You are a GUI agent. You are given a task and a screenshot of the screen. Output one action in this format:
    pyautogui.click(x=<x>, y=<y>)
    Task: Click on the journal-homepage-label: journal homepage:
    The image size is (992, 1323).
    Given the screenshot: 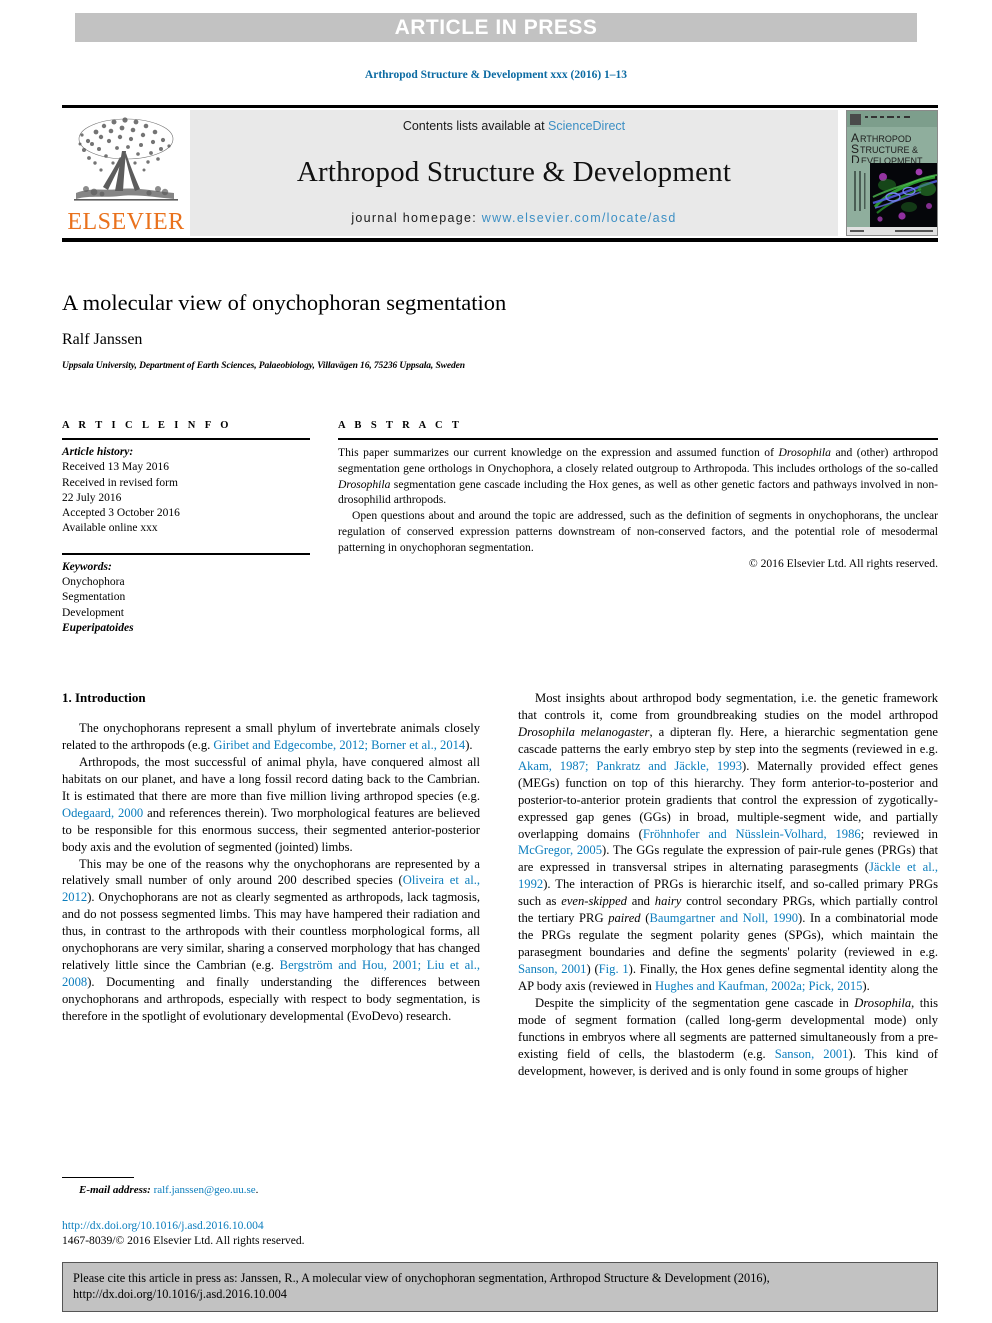 What is the action you would take?
    pyautogui.click(x=416, y=218)
    